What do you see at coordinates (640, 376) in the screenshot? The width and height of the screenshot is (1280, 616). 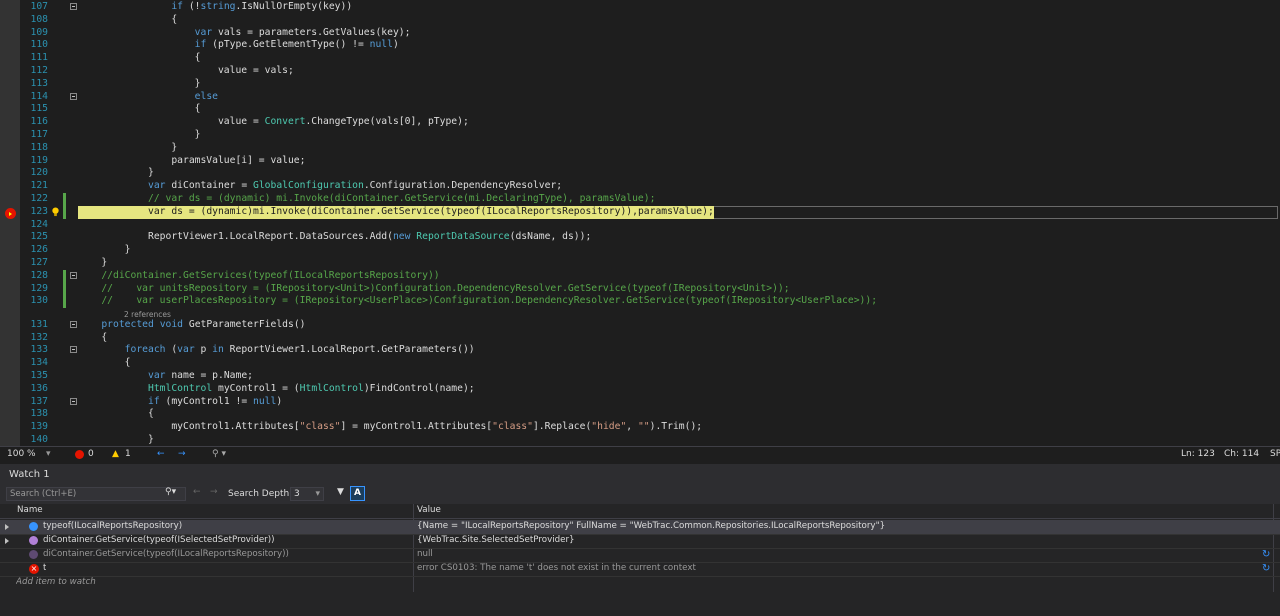 I see `code-line: 135 var name = p.Name;` at bounding box center [640, 376].